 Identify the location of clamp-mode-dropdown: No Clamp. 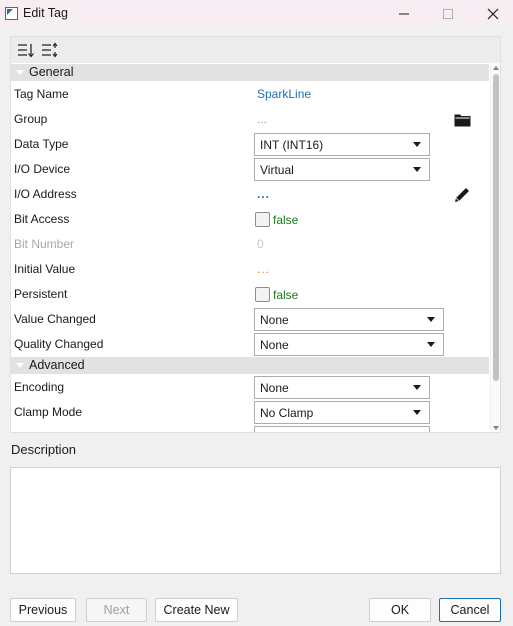
(342, 412).